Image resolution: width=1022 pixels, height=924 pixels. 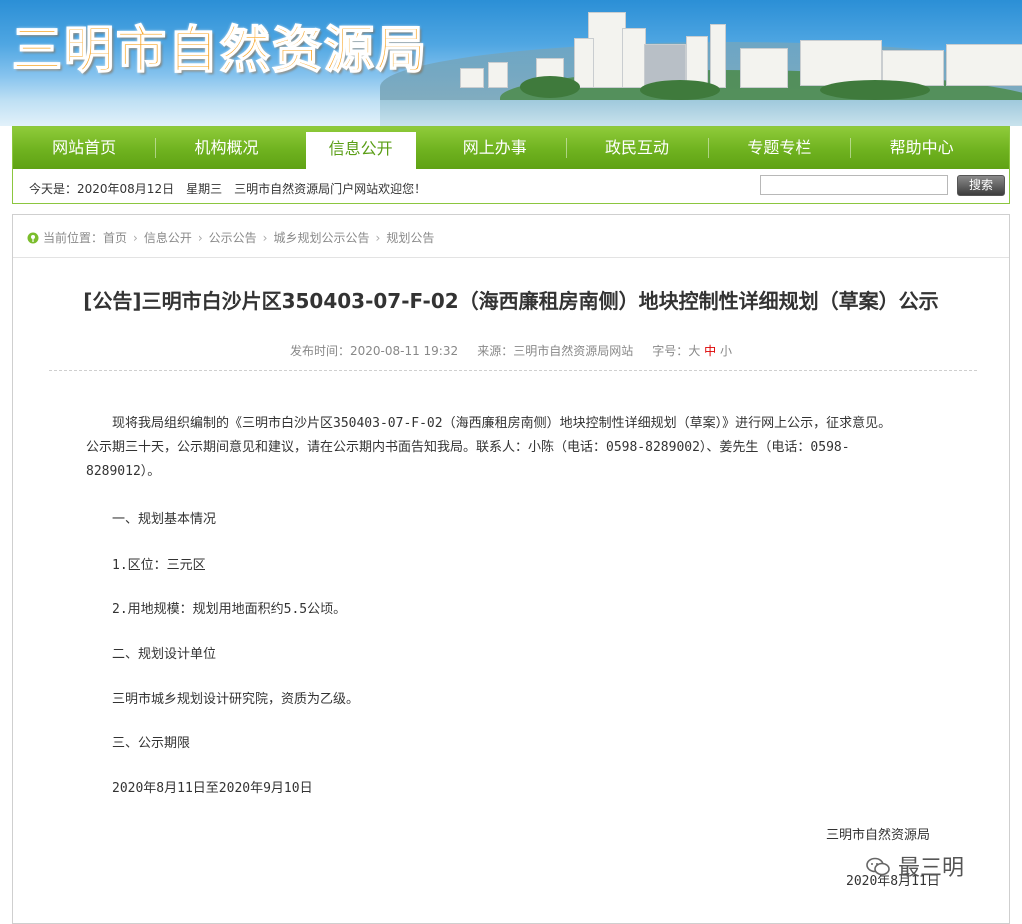 What do you see at coordinates (726, 351) in the screenshot?
I see `font-size-small-link: 小` at bounding box center [726, 351].